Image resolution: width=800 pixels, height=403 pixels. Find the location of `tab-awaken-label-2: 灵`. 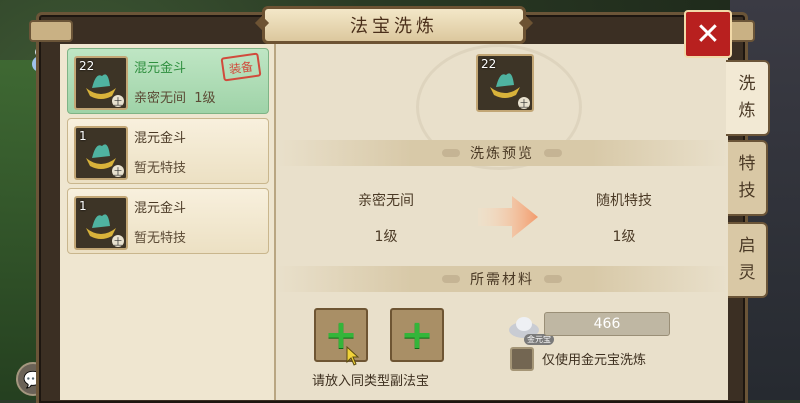

tab-awaken-label-2: 灵 is located at coordinates (747, 273).